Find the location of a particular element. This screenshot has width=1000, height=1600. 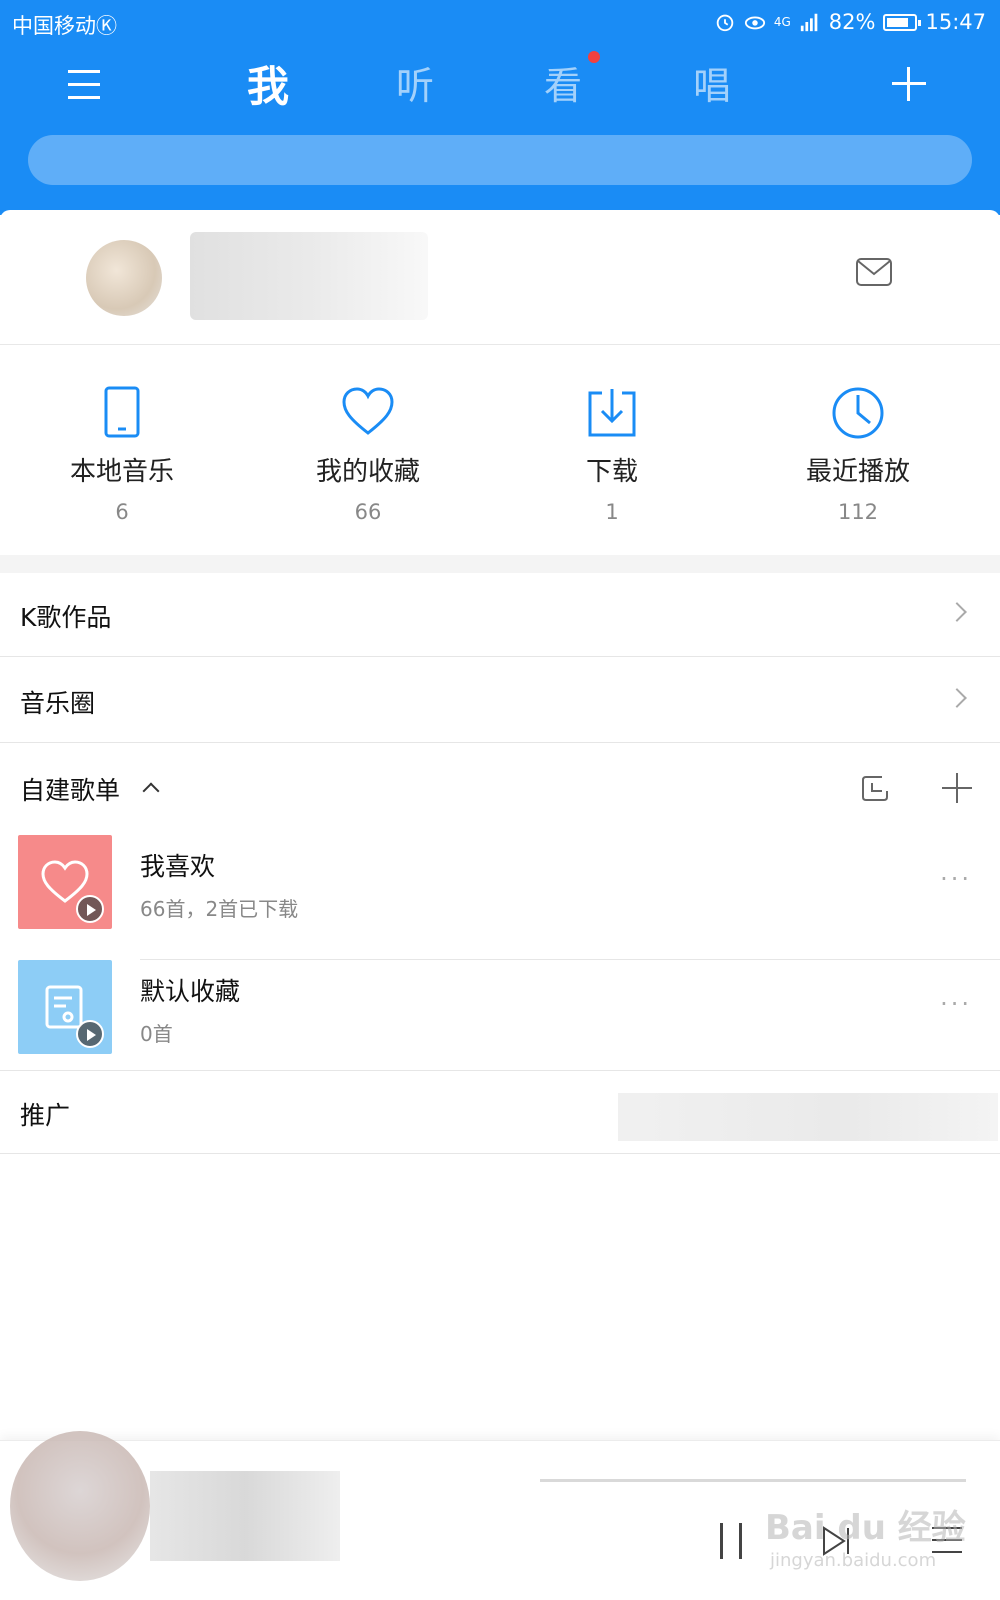

album-art-blurred is located at coordinates (80, 1506).